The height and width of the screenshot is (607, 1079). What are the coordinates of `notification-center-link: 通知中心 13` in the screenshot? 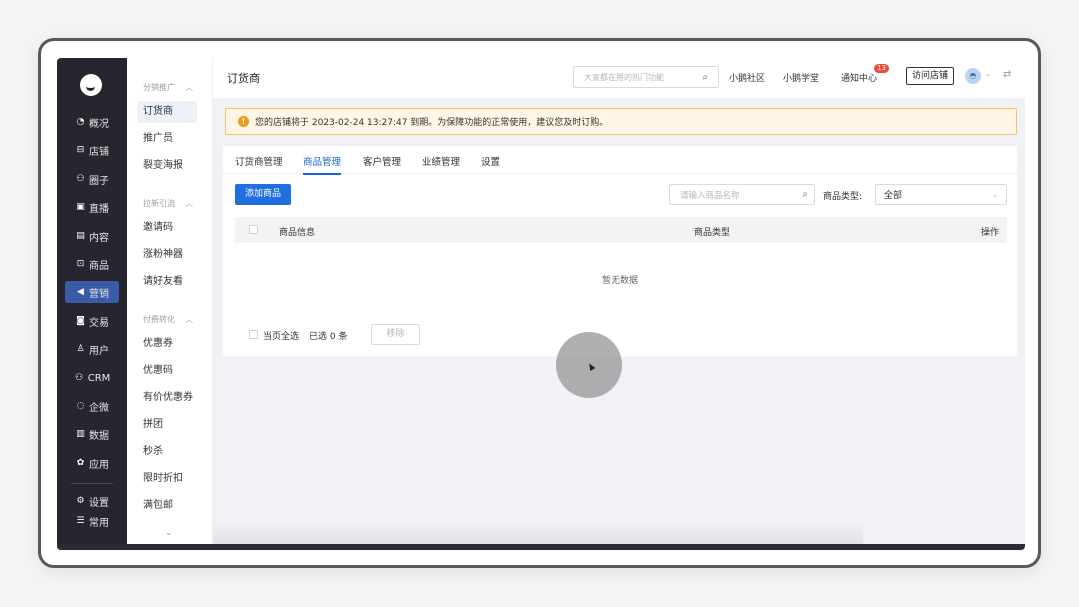 It's located at (865, 74).